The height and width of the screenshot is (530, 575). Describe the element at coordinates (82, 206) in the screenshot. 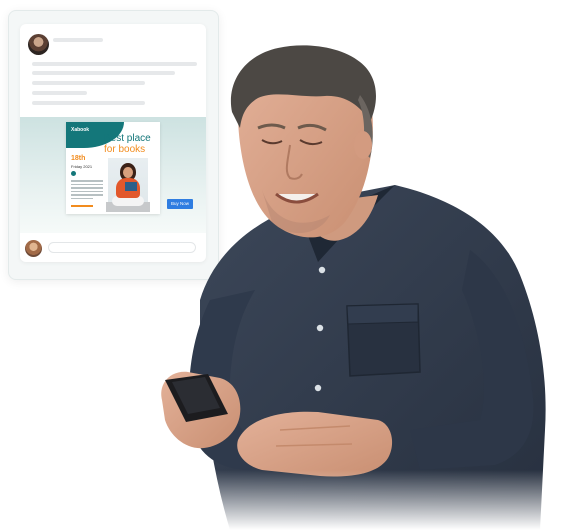

I see `ad-website-text` at that location.